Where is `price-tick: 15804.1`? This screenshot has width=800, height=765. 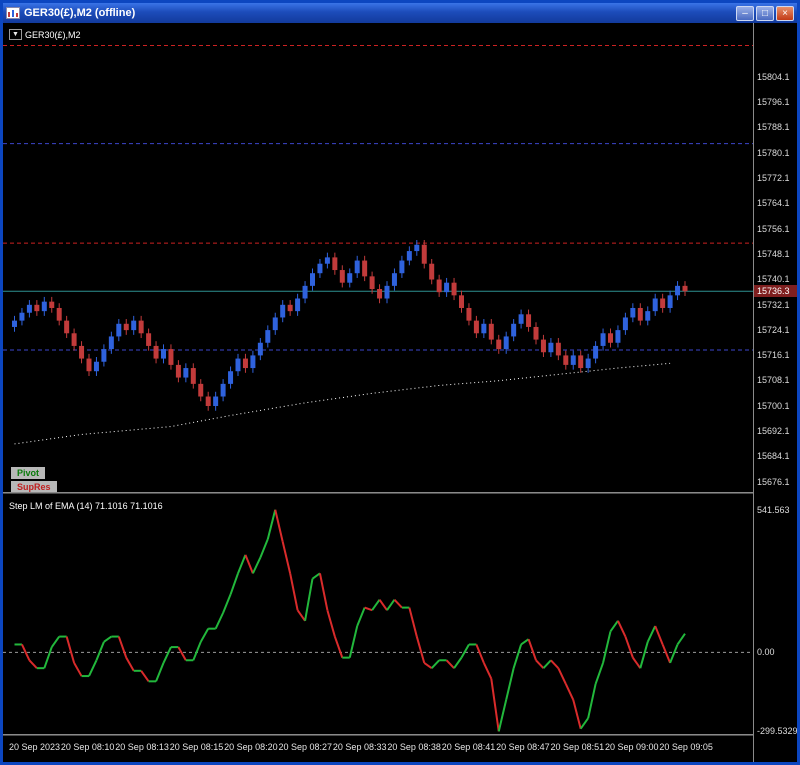 price-tick: 15804.1 is located at coordinates (773, 76).